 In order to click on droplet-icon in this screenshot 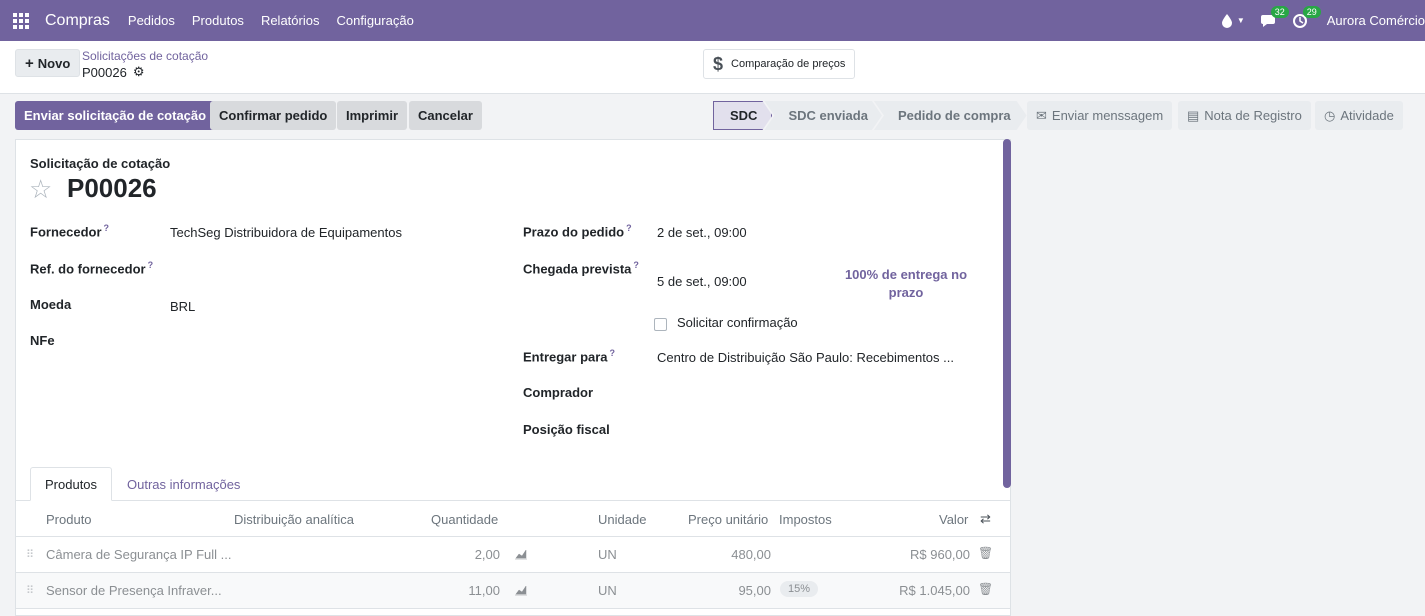, I will do `click(1226, 20)`.